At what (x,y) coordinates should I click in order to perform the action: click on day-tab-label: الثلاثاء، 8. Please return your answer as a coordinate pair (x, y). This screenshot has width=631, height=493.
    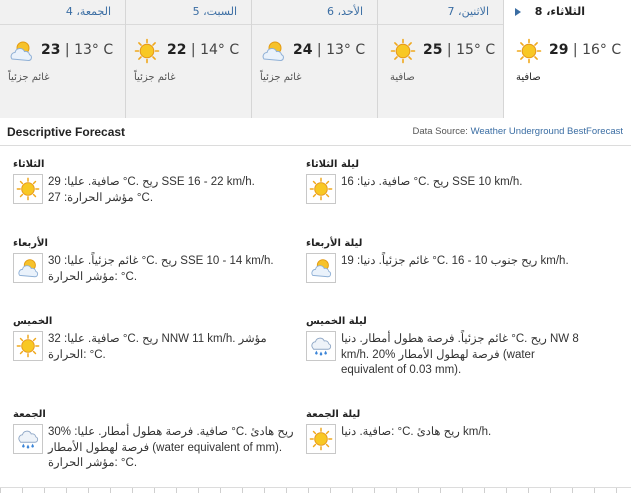
    Looking at the image, I should click on (559, 11).